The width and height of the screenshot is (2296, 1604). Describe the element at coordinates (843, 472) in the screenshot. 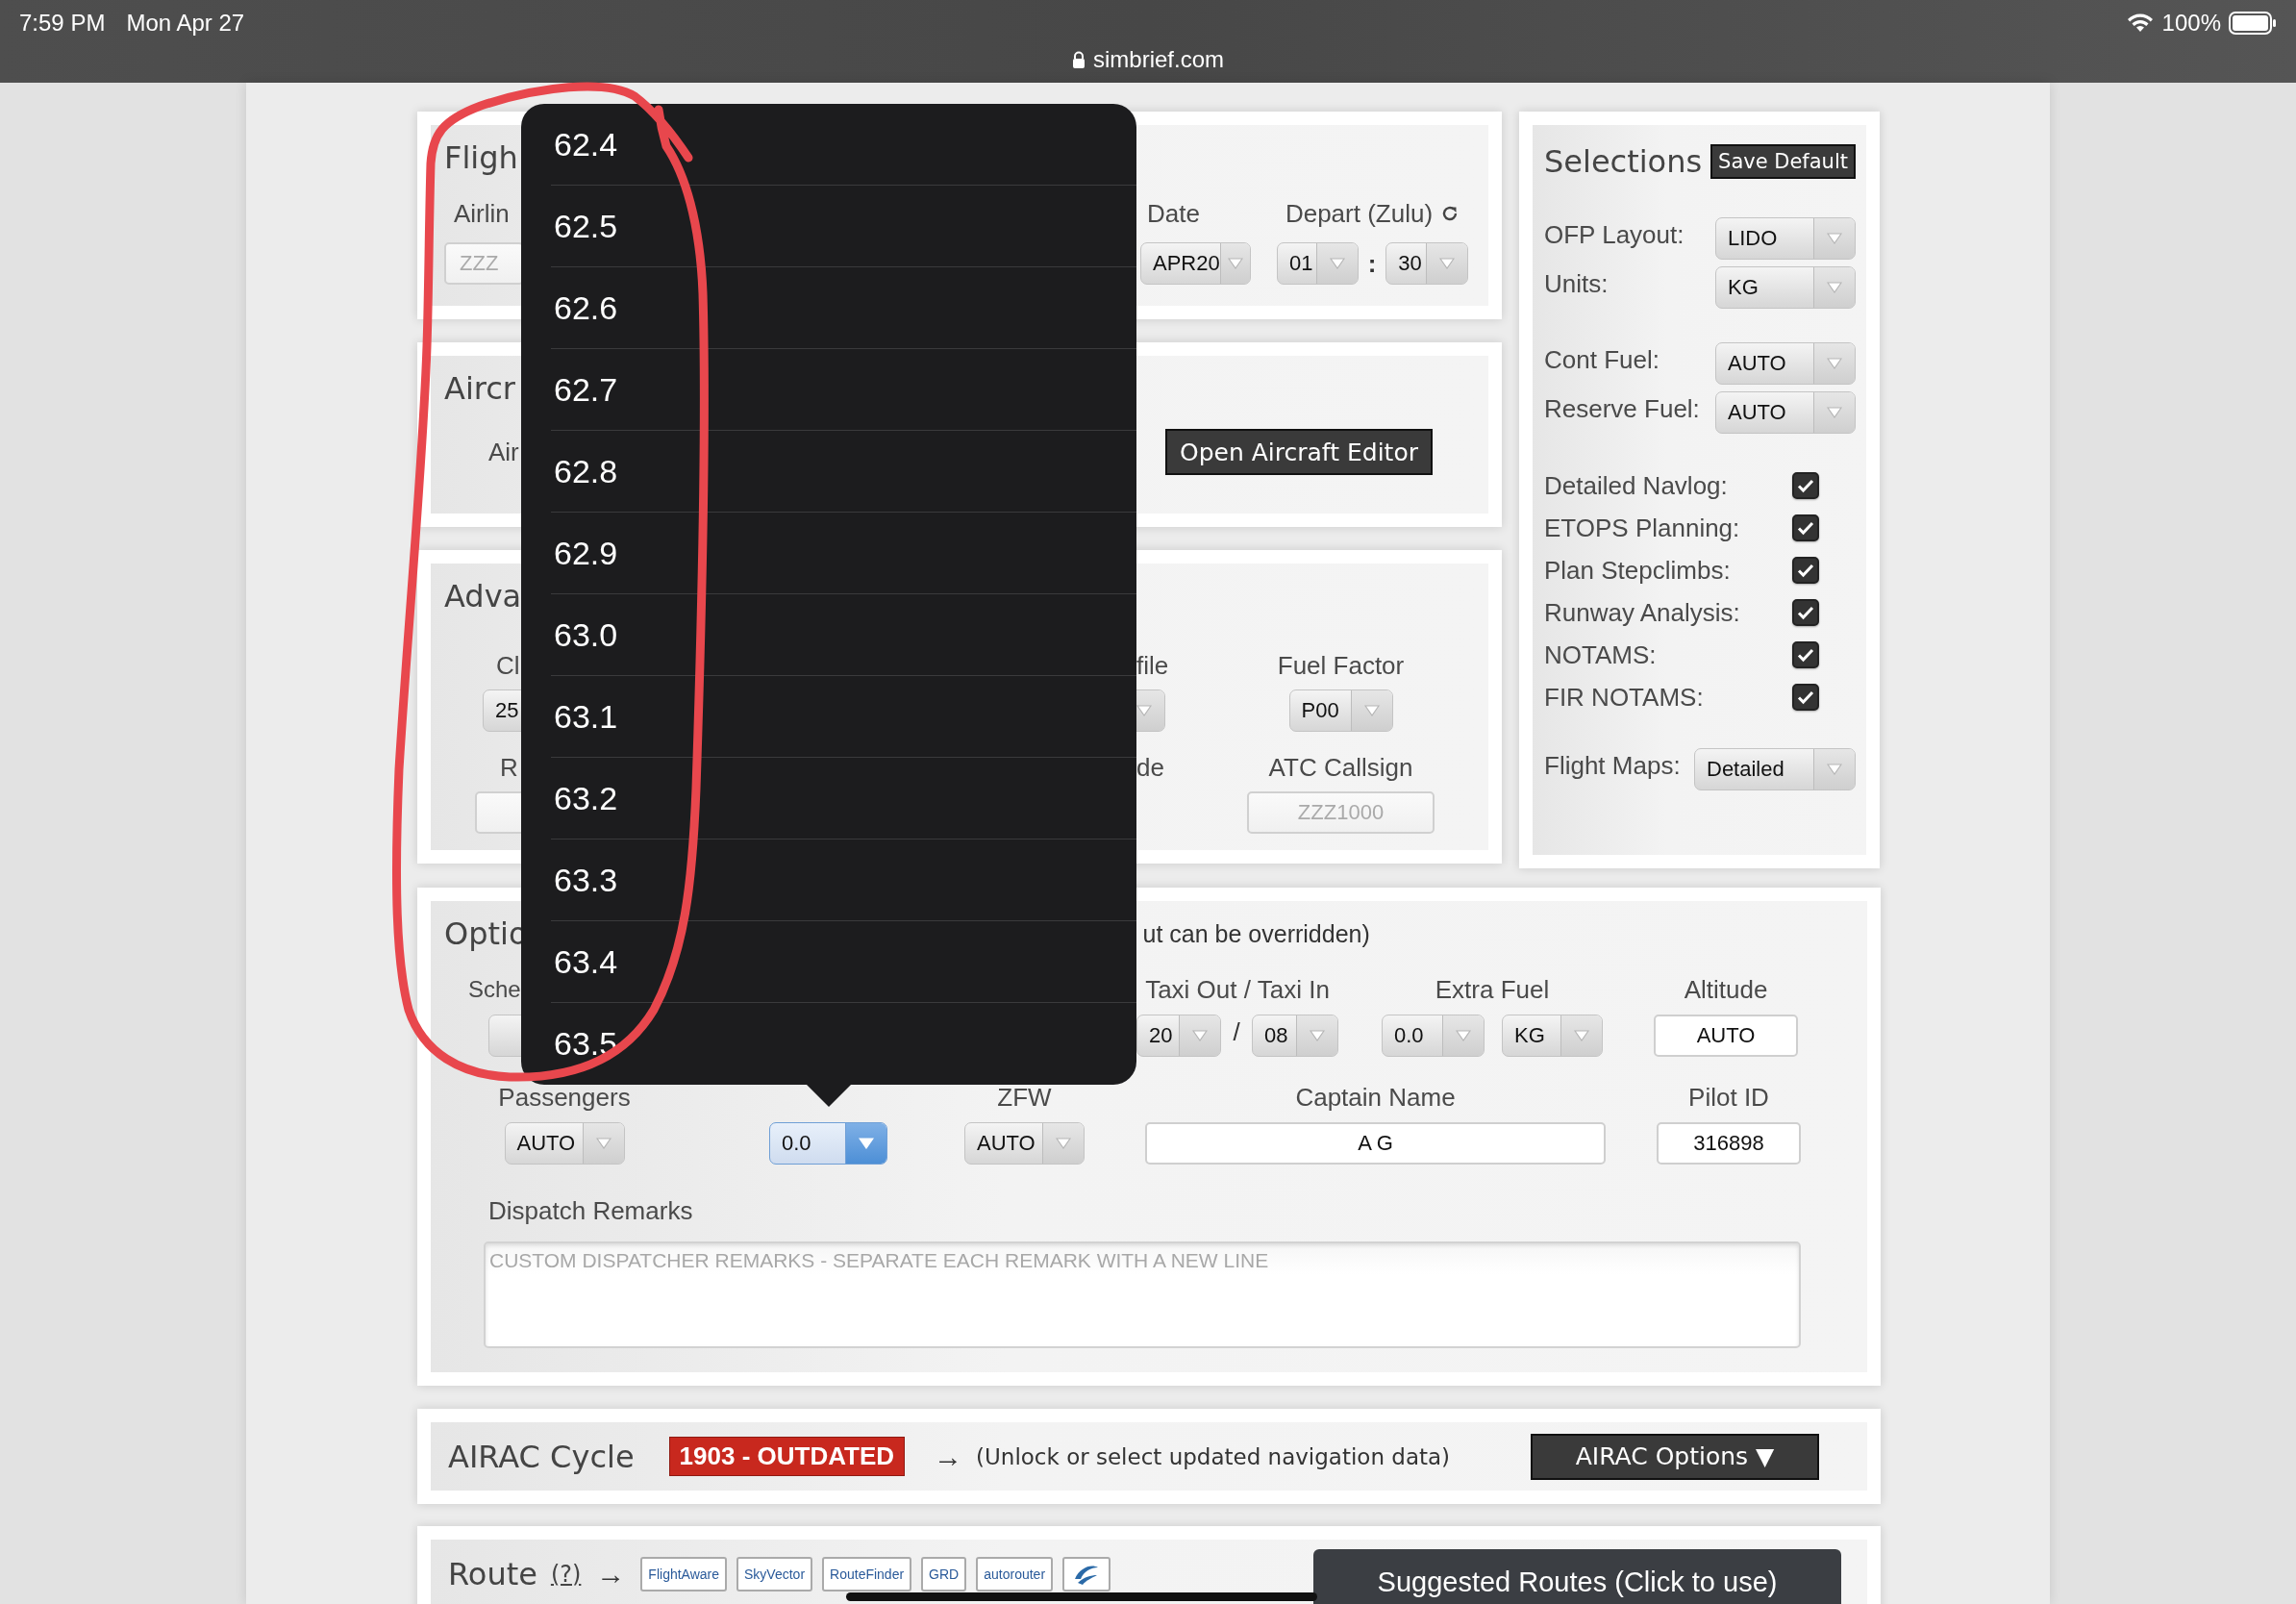

I see `picker-option: 62.8` at that location.